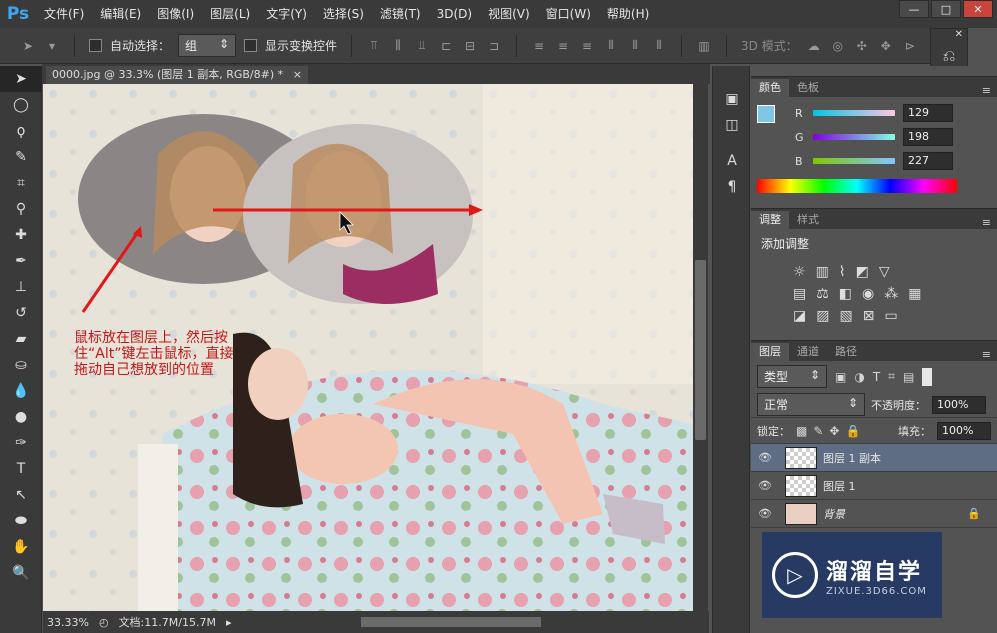  I want to click on align-right-icon: ⊐, so click(494, 46).